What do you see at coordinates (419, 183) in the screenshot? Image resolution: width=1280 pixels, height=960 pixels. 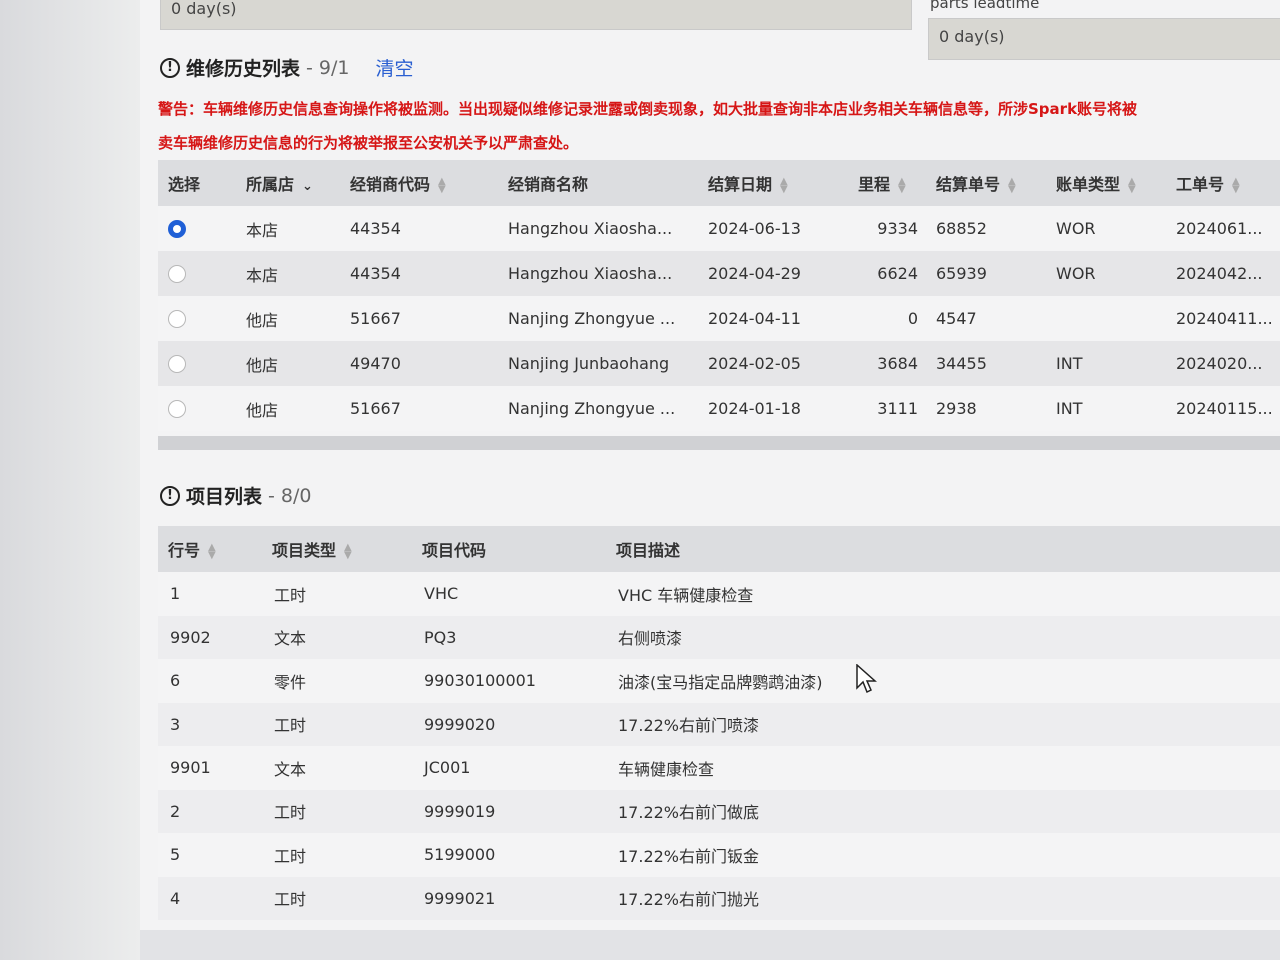 I see `col-dealer-code: 经销商代码 ▲ ▼` at bounding box center [419, 183].